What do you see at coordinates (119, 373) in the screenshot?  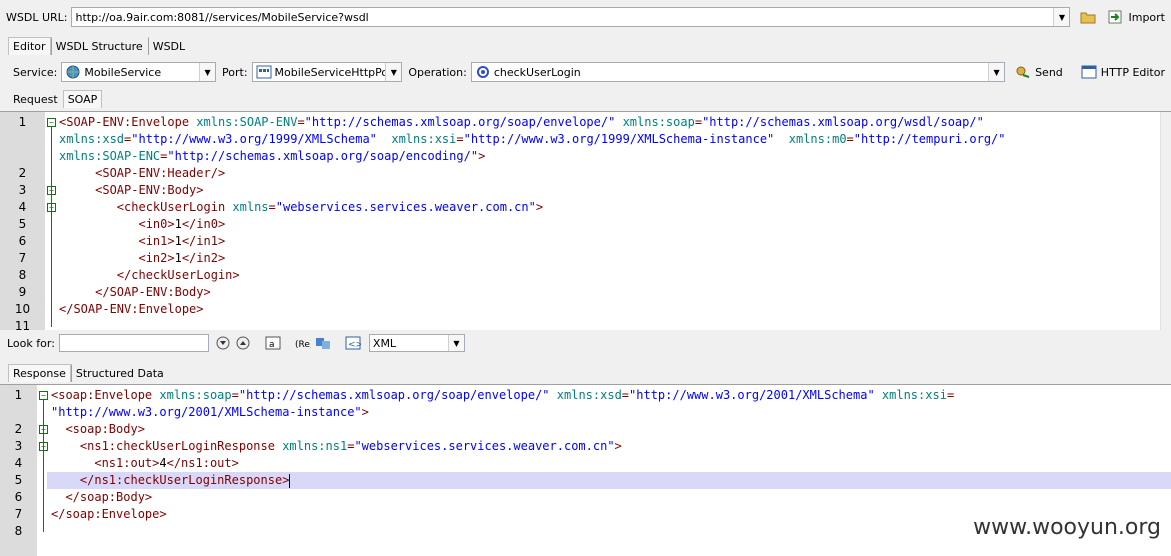 I see `tab-structured-data: Structured Data` at bounding box center [119, 373].